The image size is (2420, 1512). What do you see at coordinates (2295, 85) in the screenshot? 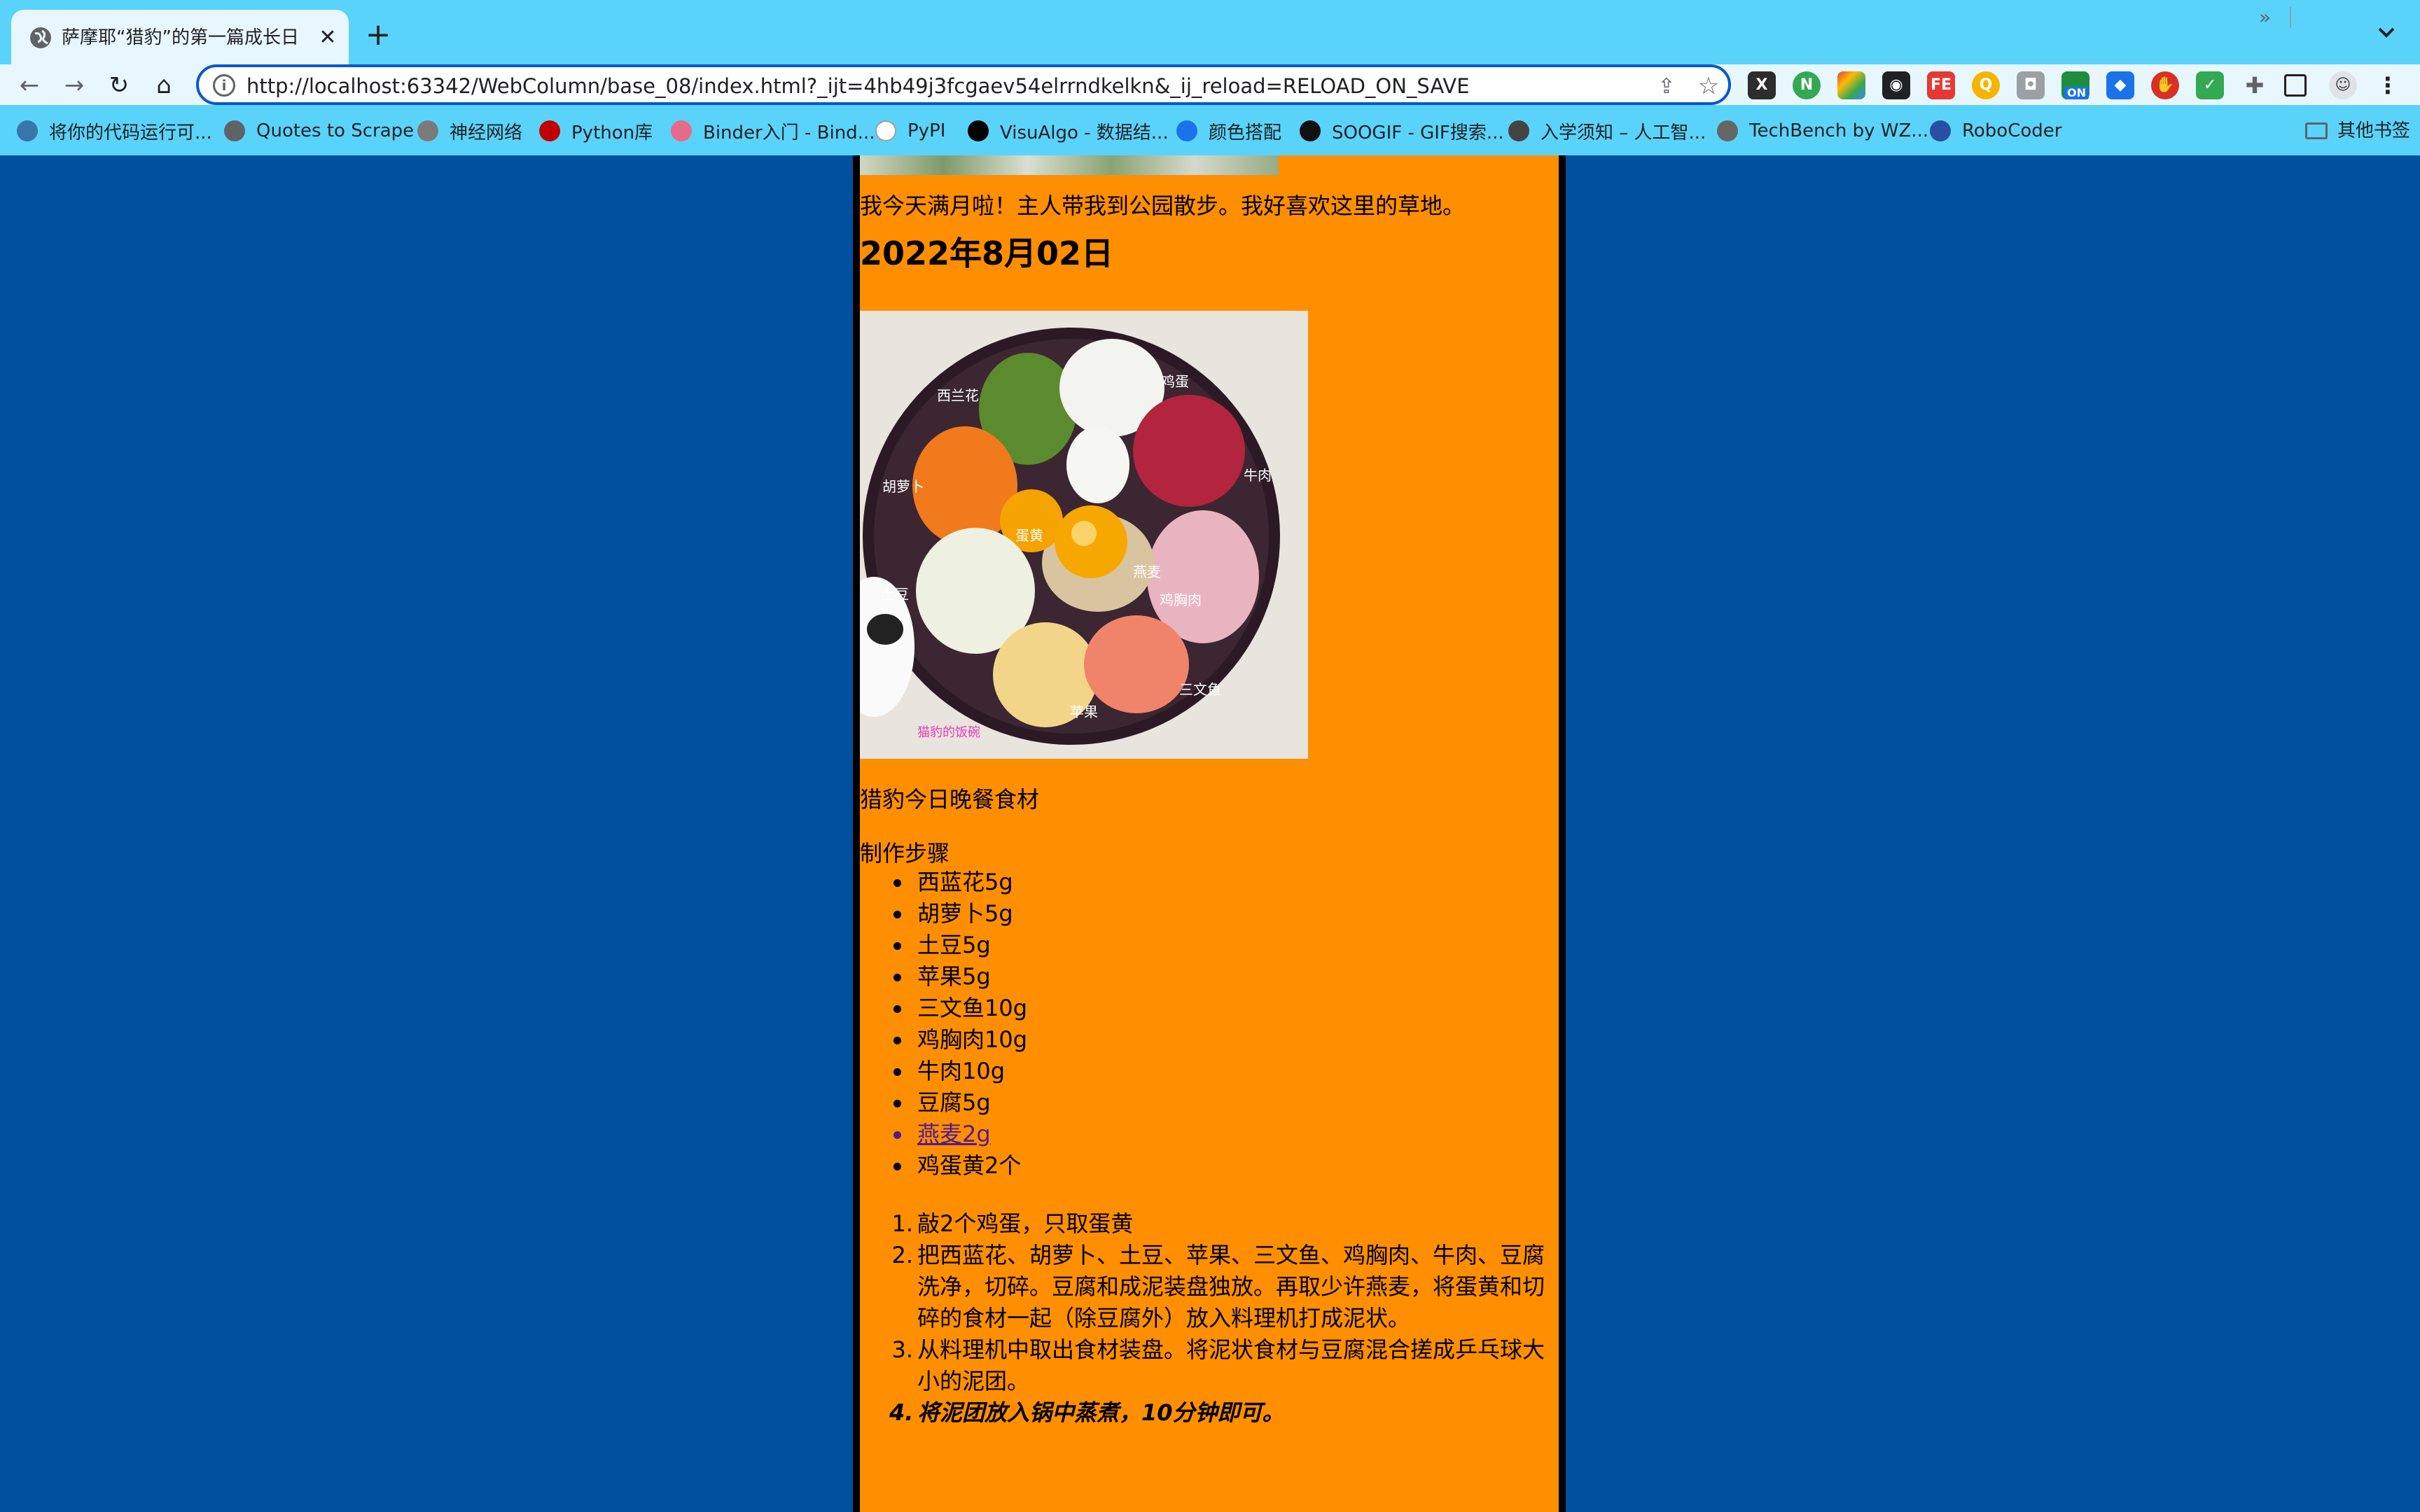
I see `side-panel-icon` at bounding box center [2295, 85].